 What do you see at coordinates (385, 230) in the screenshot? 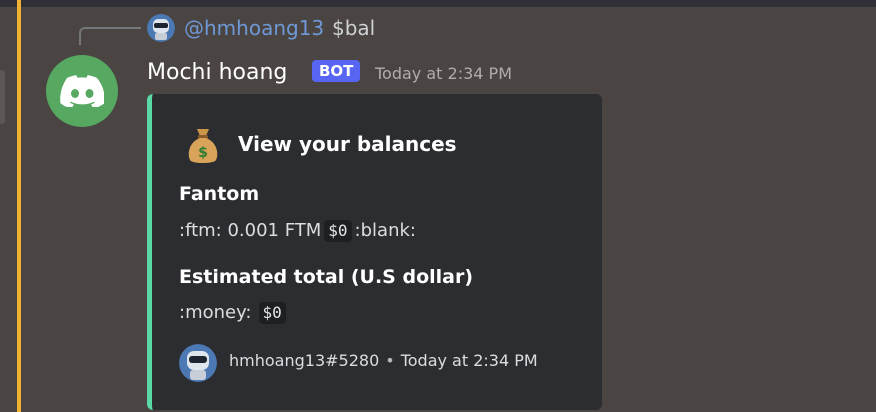
I see `fantom-blank-emoji: :blank:` at bounding box center [385, 230].